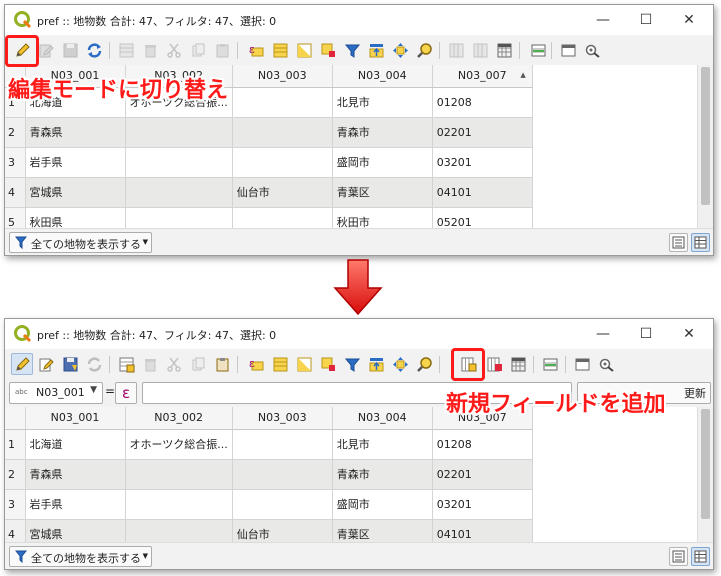 This screenshot has width=721, height=576. I want to click on table-row: 5 秋田県 秋田市 05201, so click(269, 218).